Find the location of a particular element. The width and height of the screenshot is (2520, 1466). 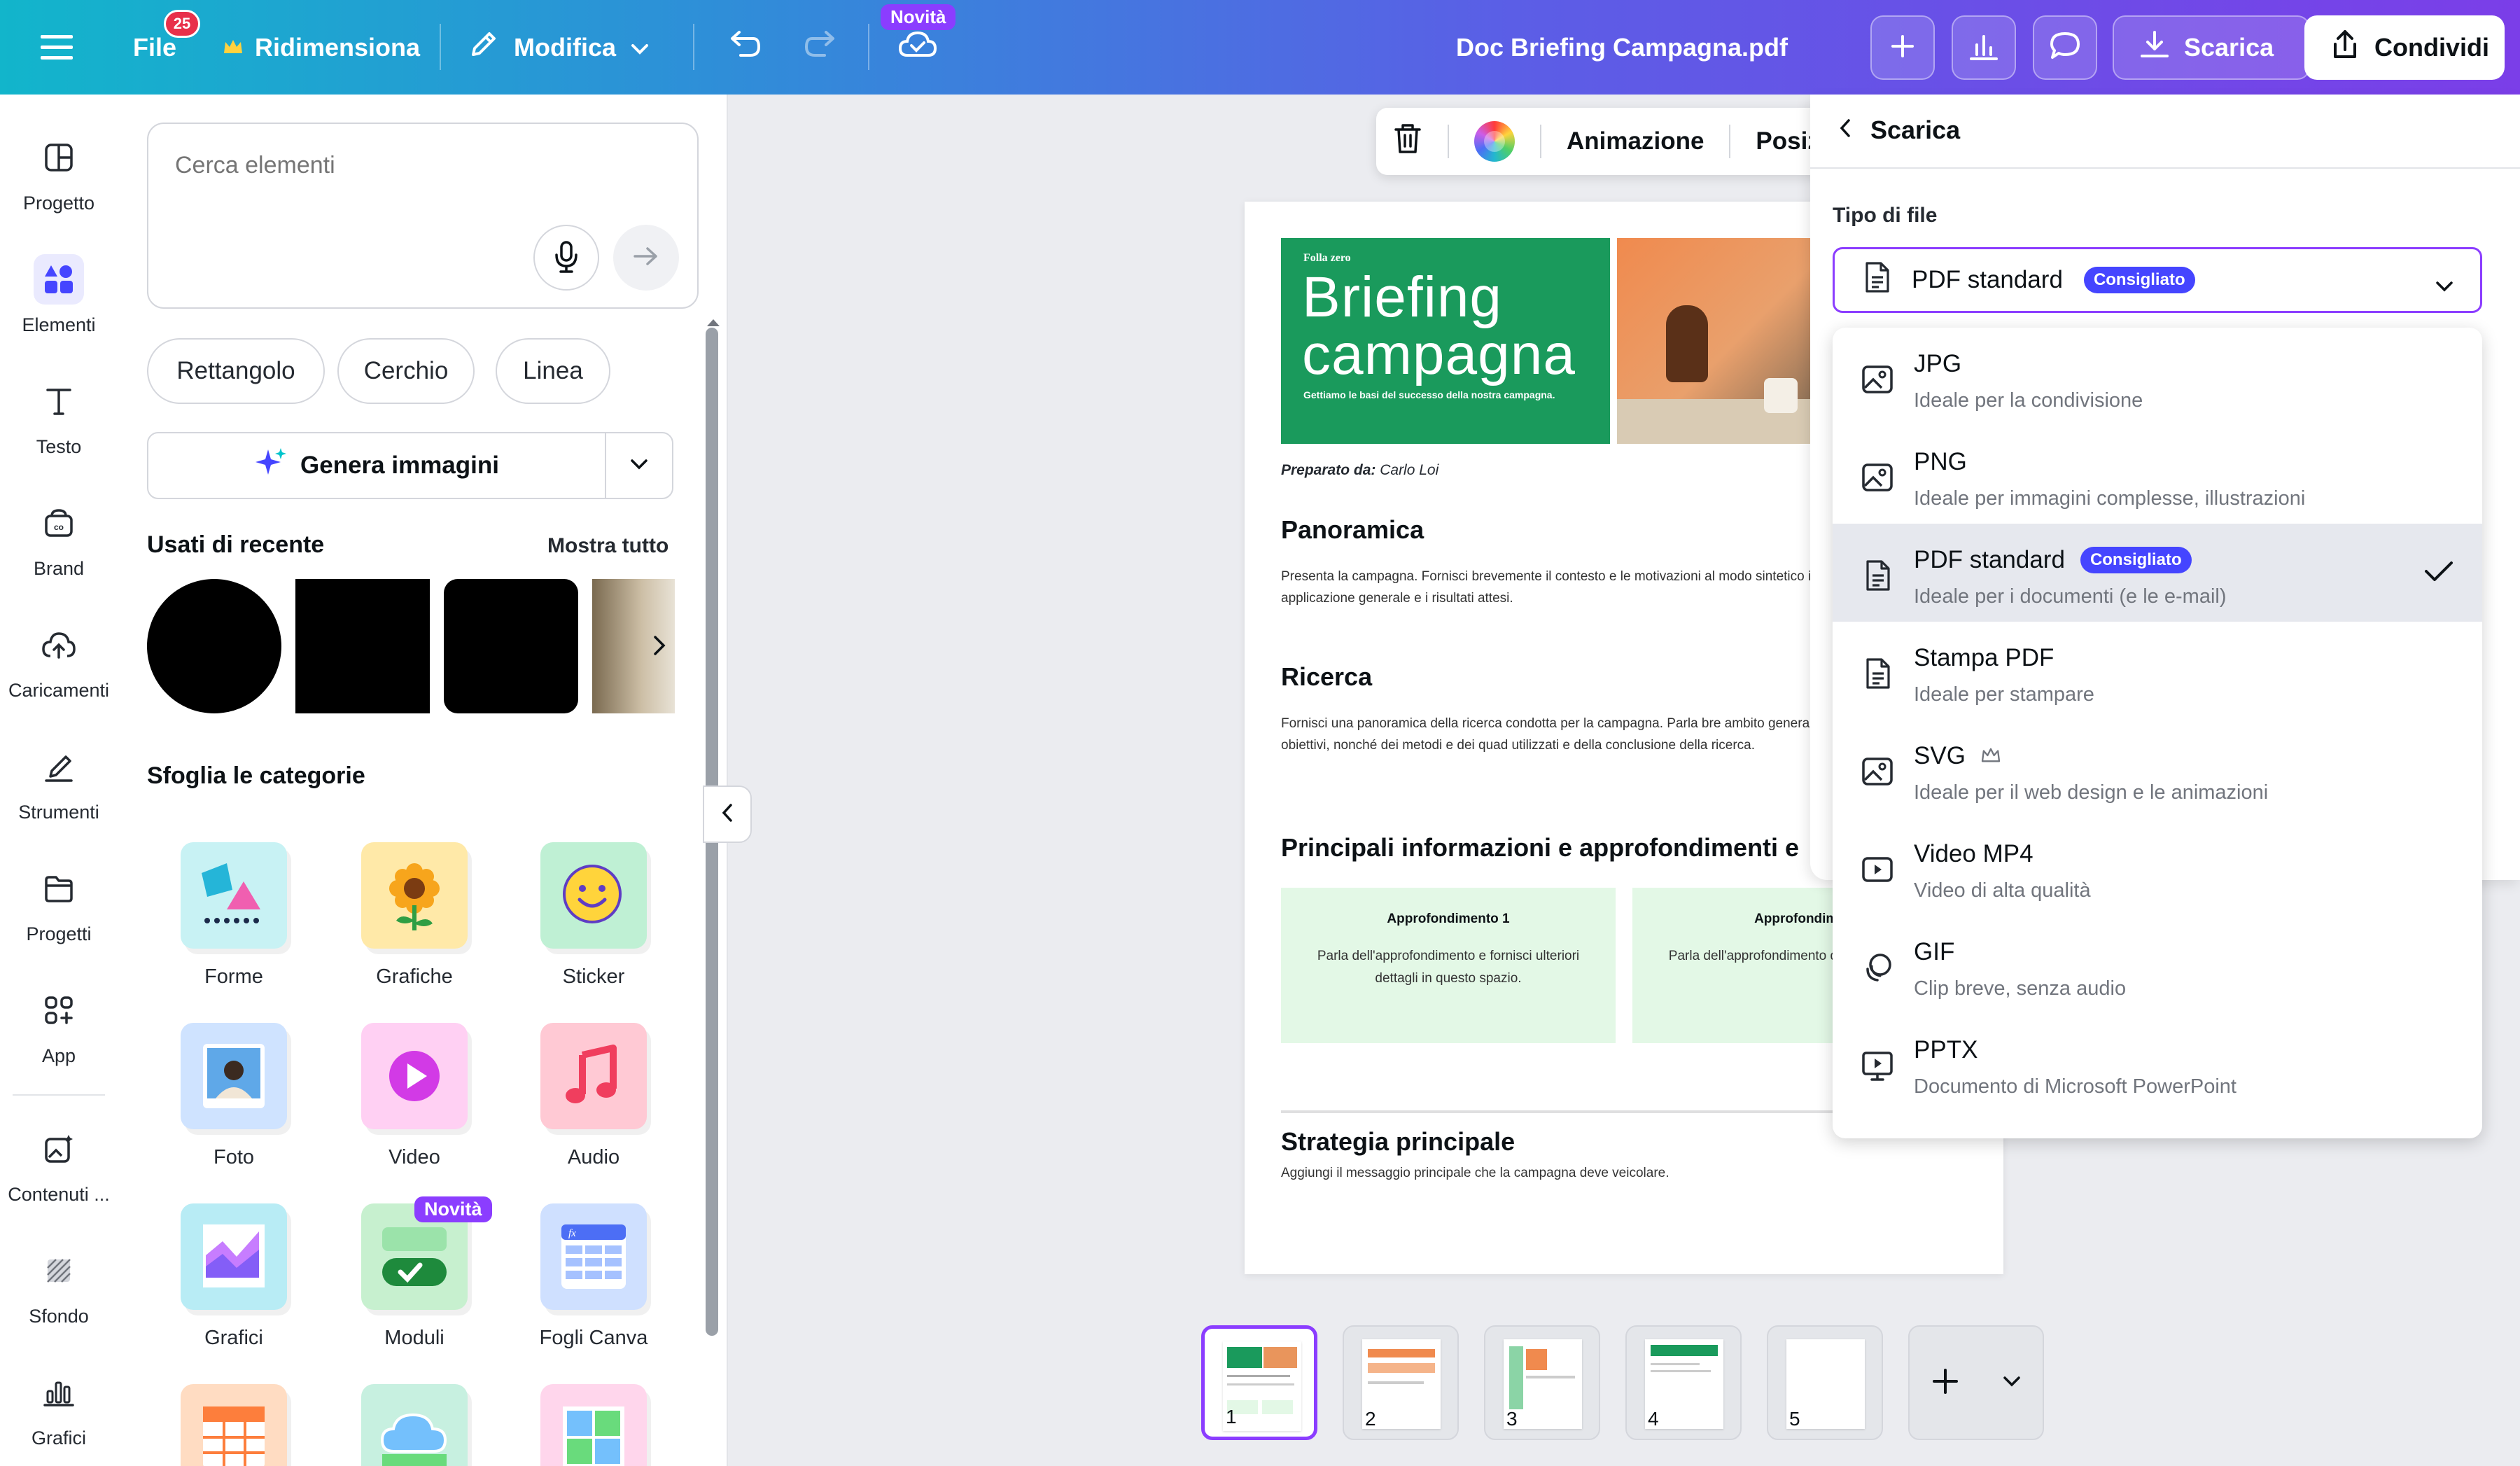

rail-item-progetto: Progetto is located at coordinates (59, 173).